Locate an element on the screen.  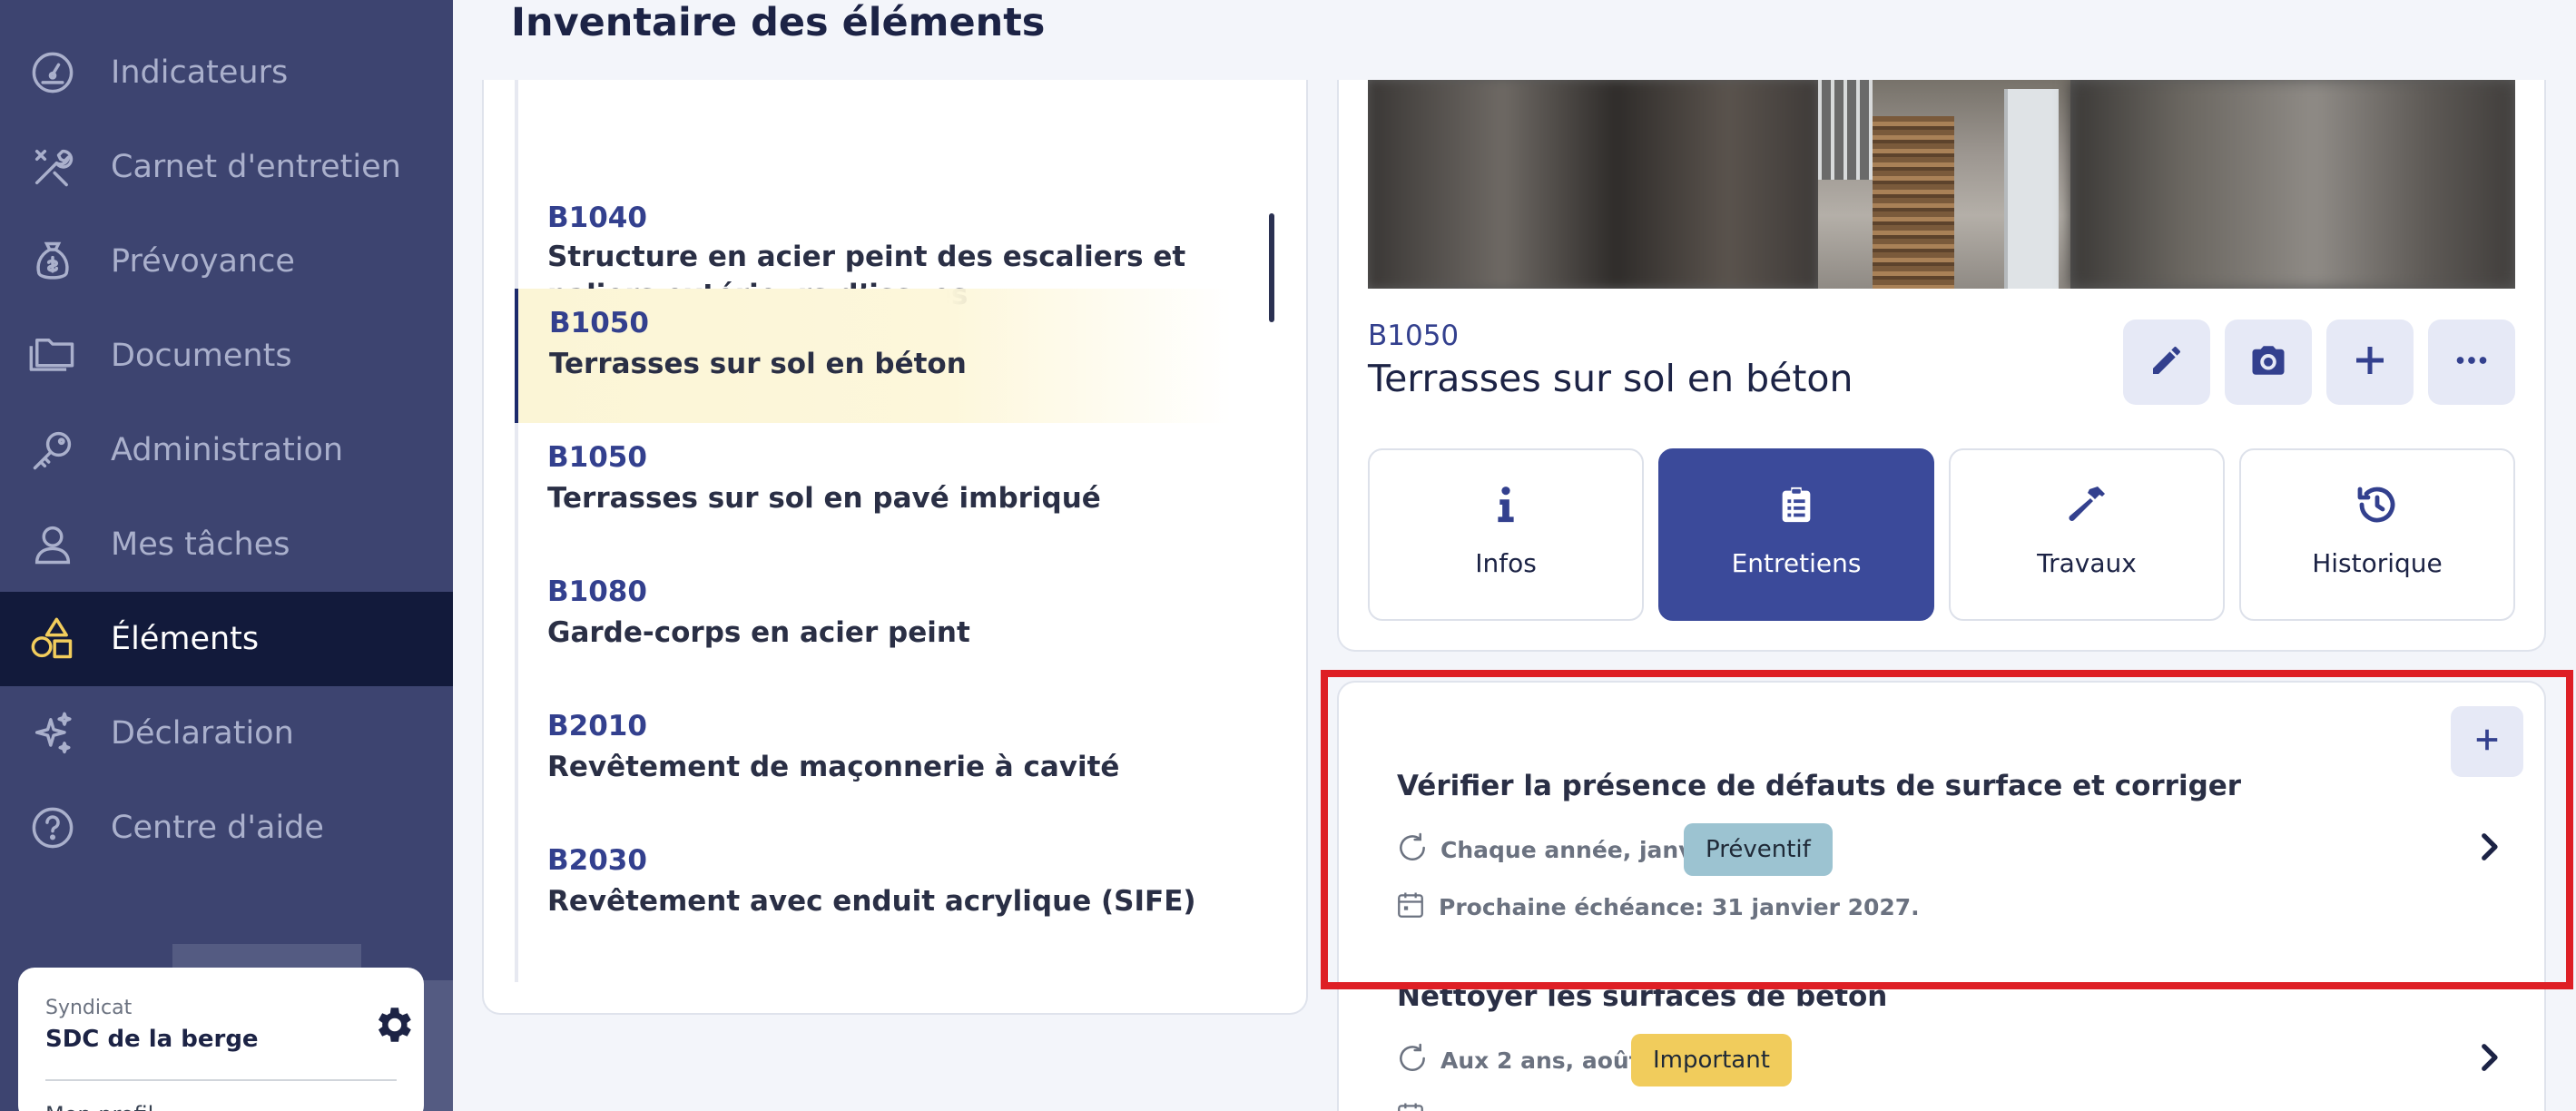
element-photo is located at coordinates (1941, 184).